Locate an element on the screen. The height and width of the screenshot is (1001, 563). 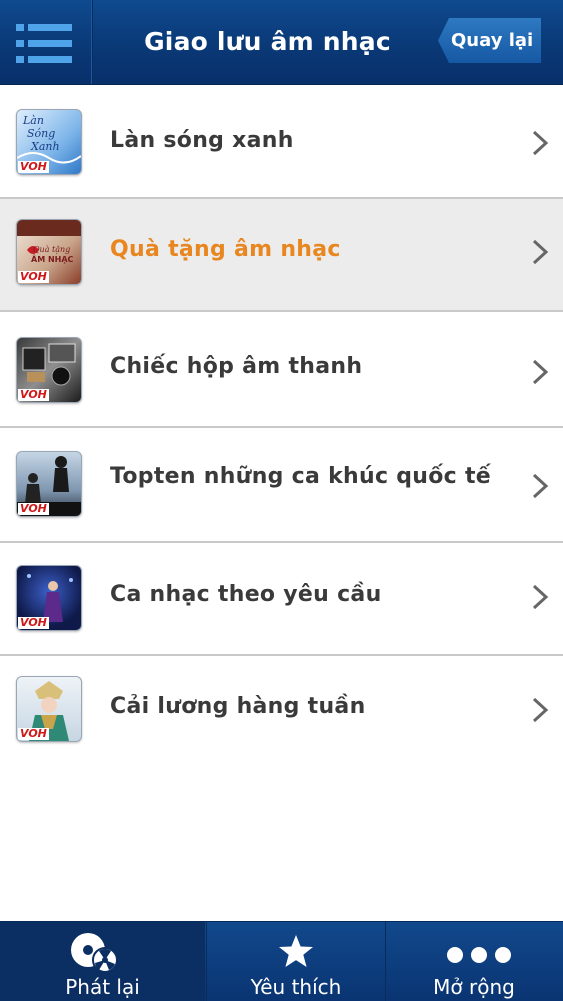
top-nav-bar: Giao lưu âm nhạc Quay lại is located at coordinates (281, 42).